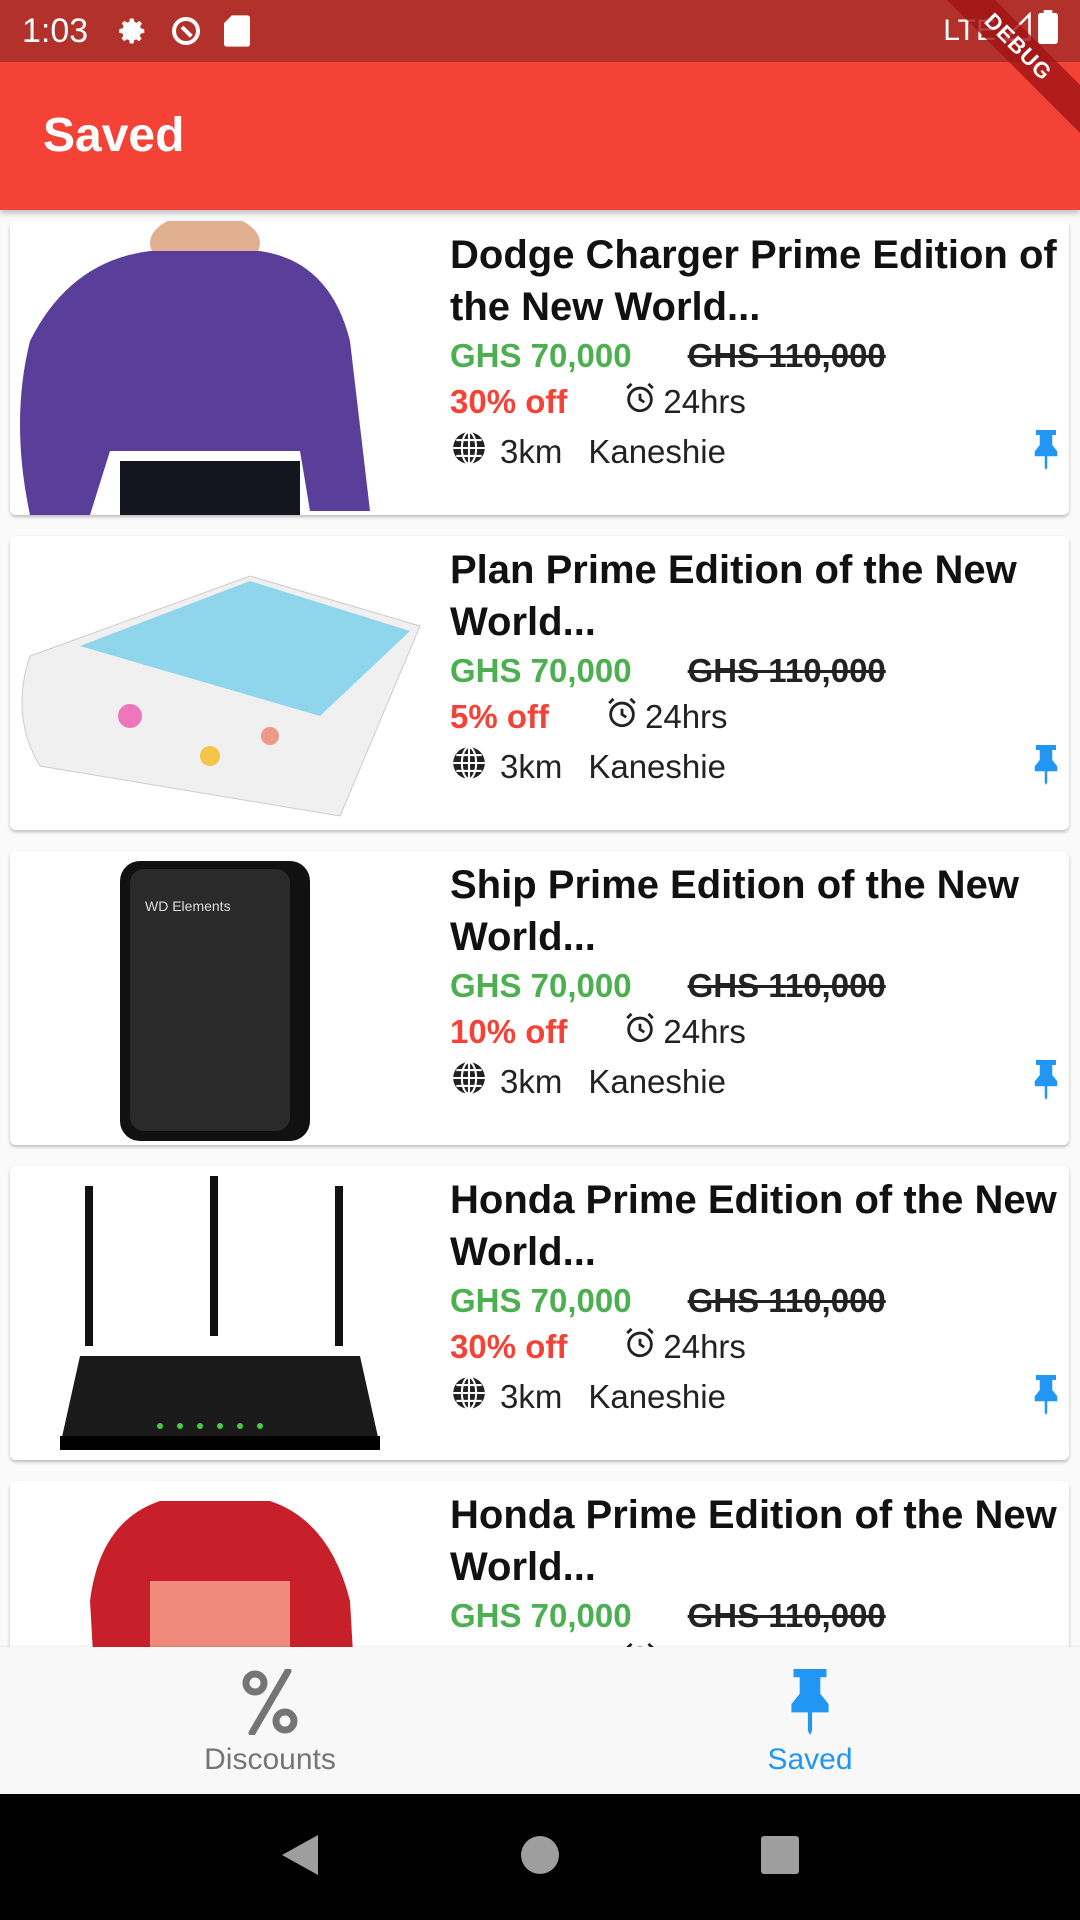 The width and height of the screenshot is (1080, 1920). Describe the element at coordinates (114, 135) in the screenshot. I see `page-title: Saved` at that location.